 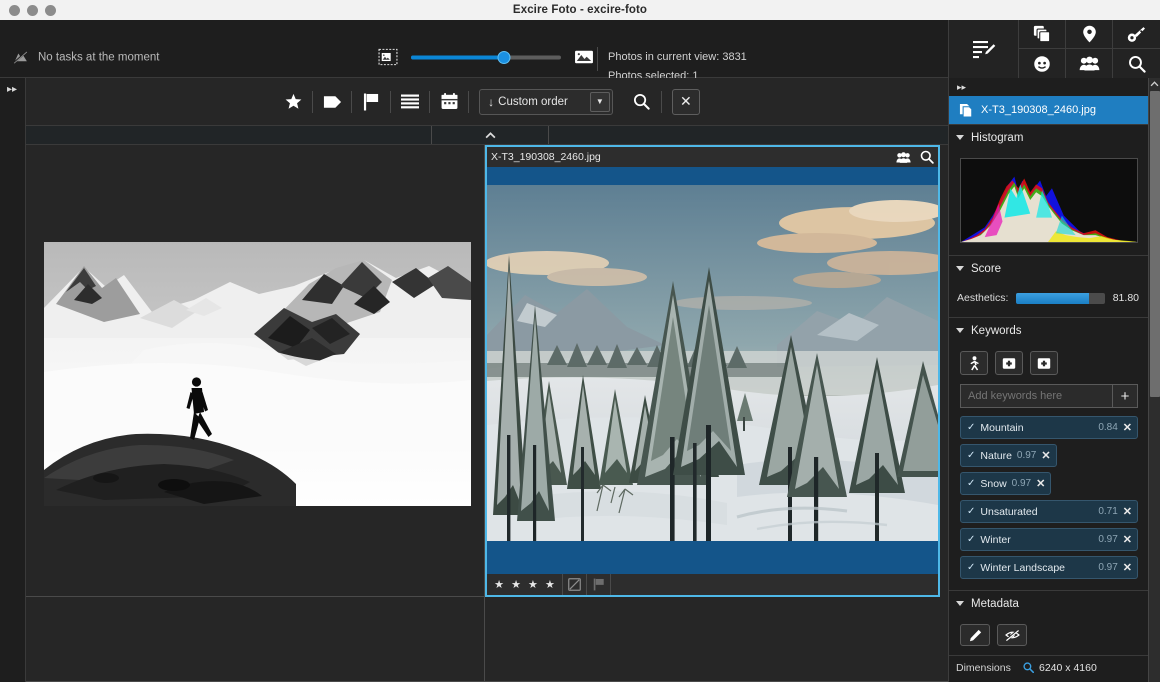 I want to click on top-right-icon-grid, so click(x=1089, y=49).